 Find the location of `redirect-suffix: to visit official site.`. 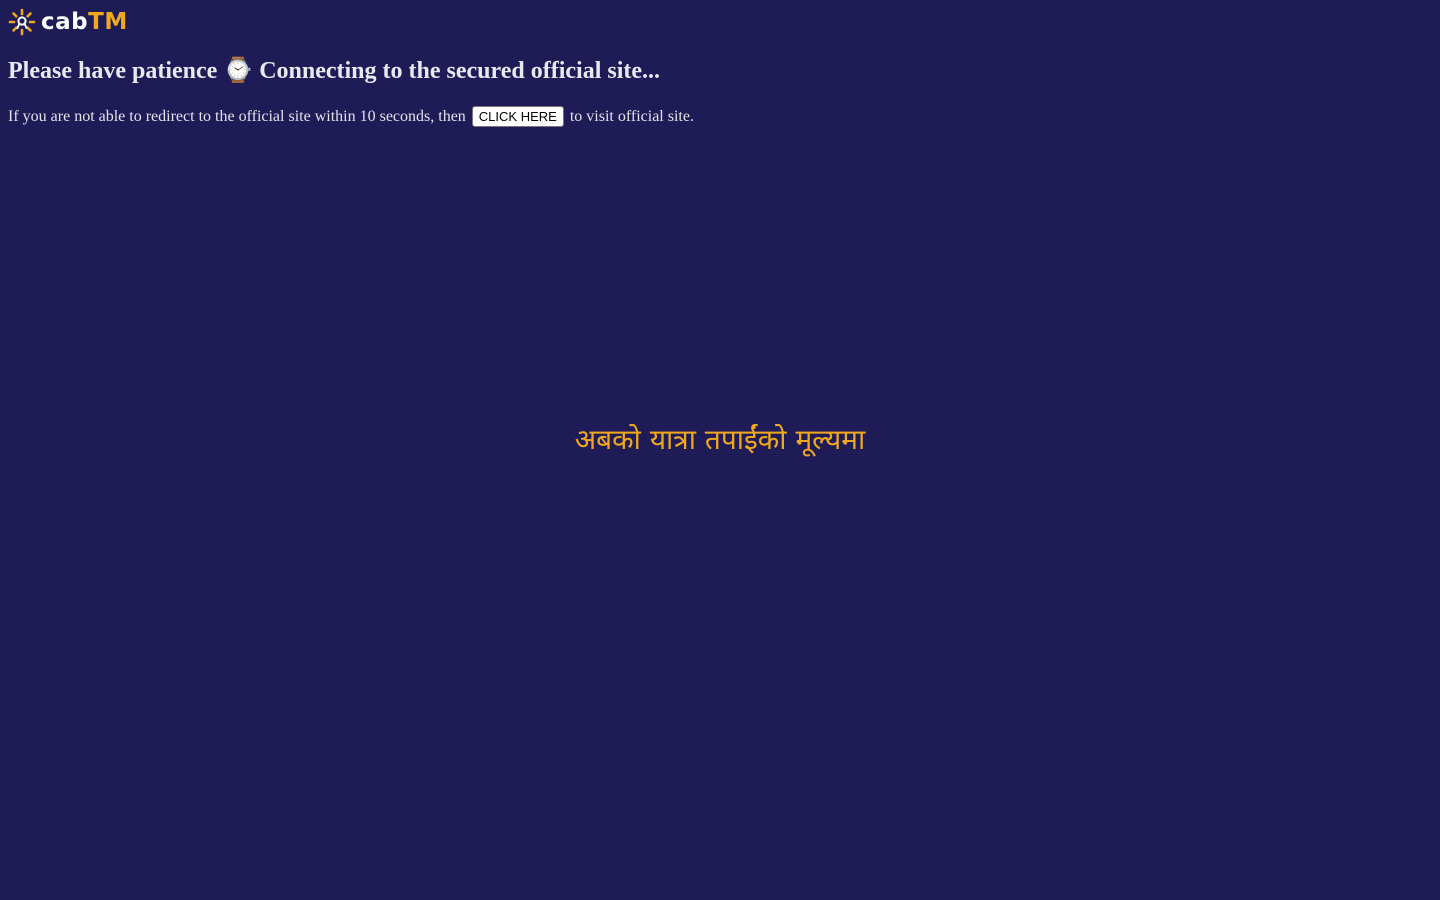

redirect-suffix: to visit official site. is located at coordinates (631, 116).